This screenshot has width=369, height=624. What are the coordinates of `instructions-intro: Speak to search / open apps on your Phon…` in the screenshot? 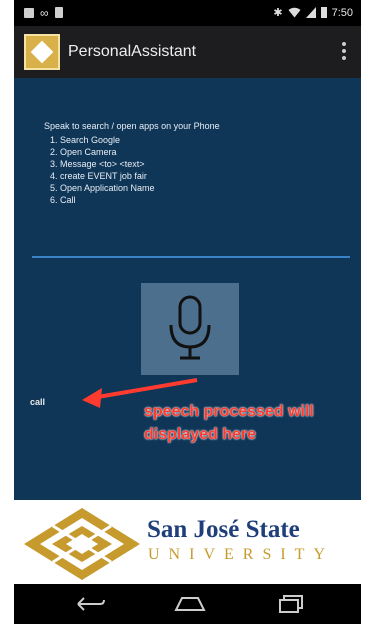 It's located at (132, 126).